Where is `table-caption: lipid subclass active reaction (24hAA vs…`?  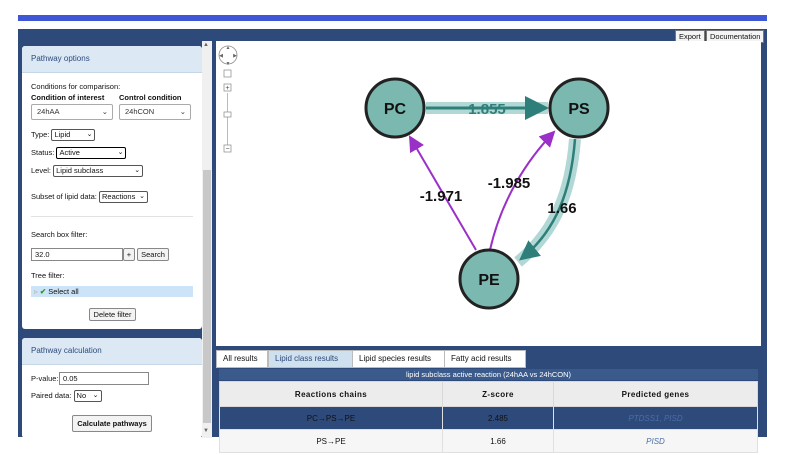
table-caption: lipid subclass active reaction (24hAA vs… is located at coordinates (488, 374).